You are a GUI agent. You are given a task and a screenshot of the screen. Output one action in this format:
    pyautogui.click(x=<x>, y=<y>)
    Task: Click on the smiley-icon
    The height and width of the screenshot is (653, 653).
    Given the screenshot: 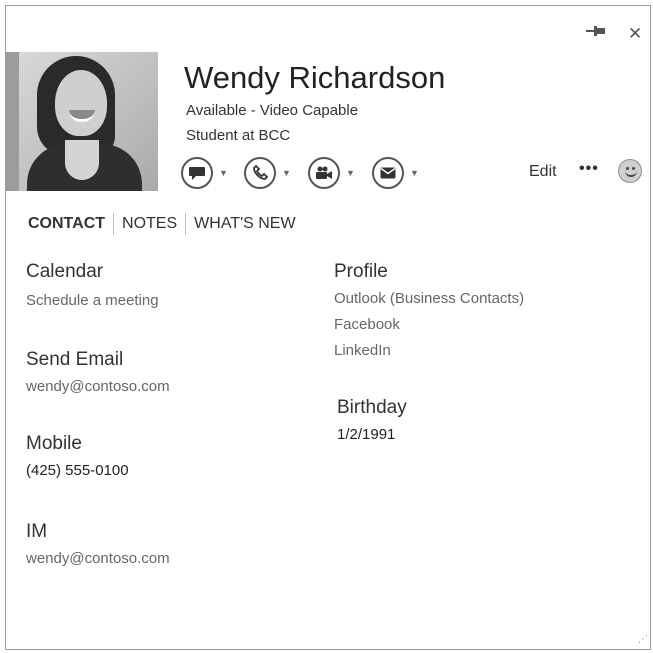 What is the action you would take?
    pyautogui.click(x=630, y=171)
    